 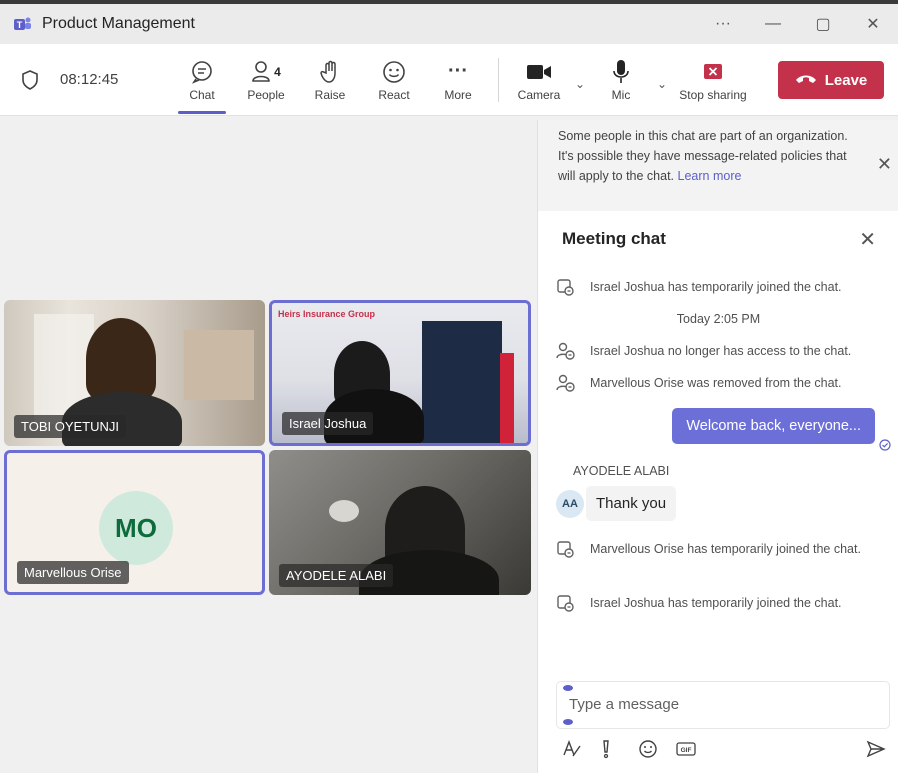 What do you see at coordinates (846, 80) in the screenshot?
I see `leave-label: Leave` at bounding box center [846, 80].